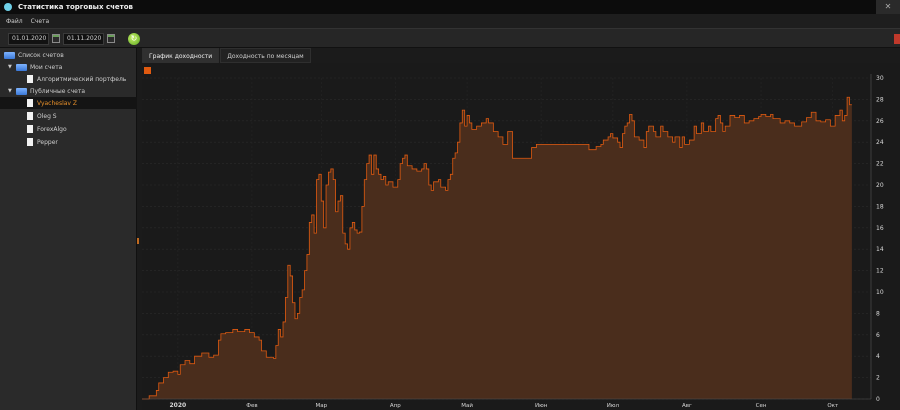 Image resolution: width=900 pixels, height=410 pixels. Describe the element at coordinates (833, 406) in the screenshot. I see `x-tick-label: Окт` at that location.